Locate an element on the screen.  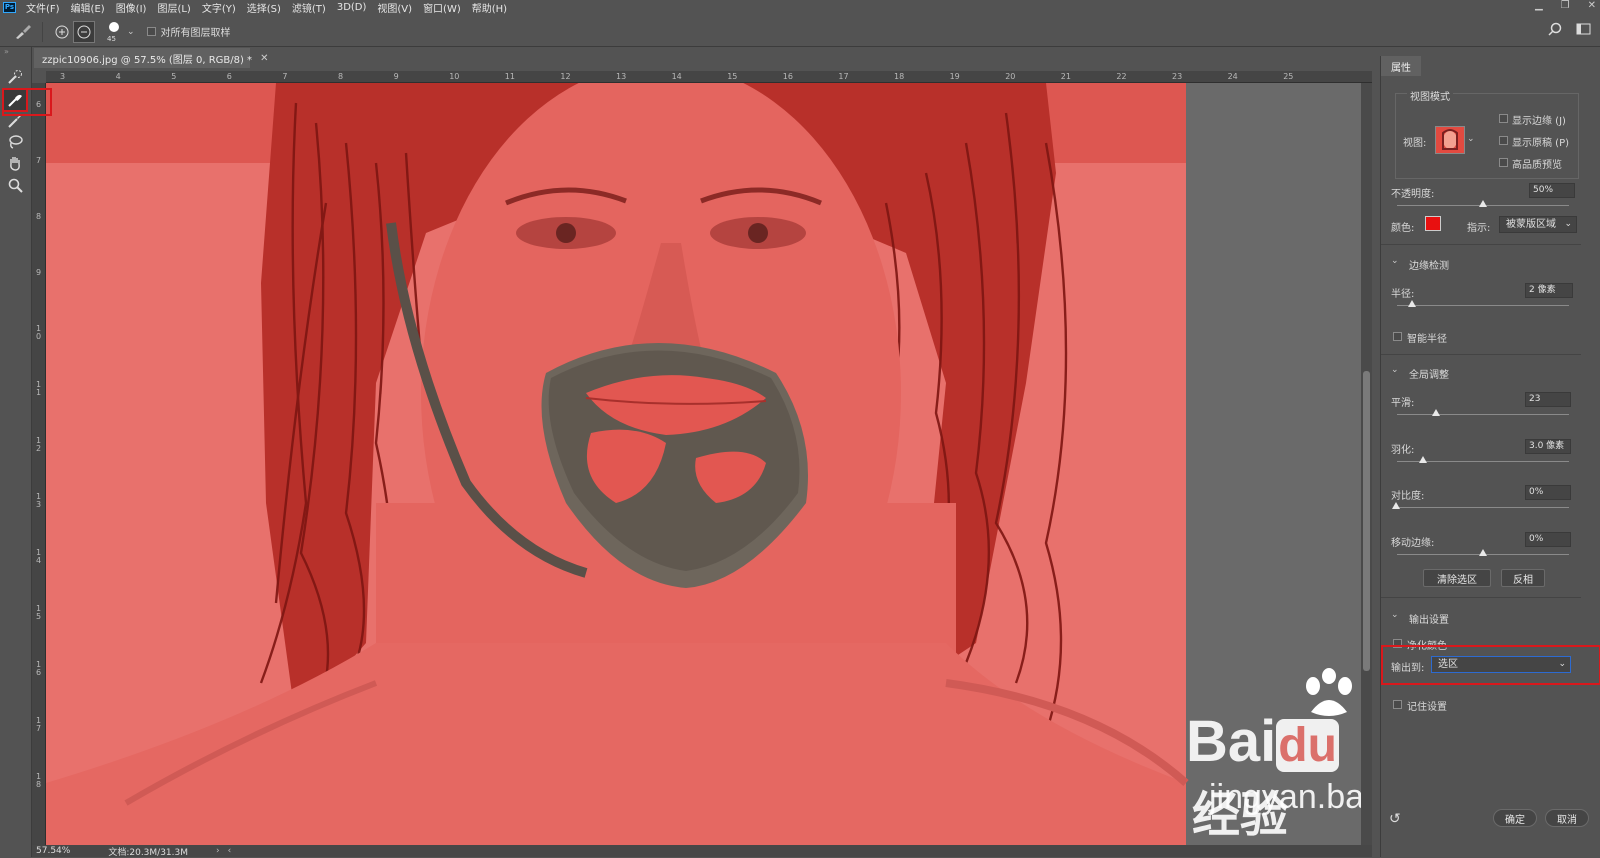
radius-value: 2 像素 is located at coordinates (1549, 290).